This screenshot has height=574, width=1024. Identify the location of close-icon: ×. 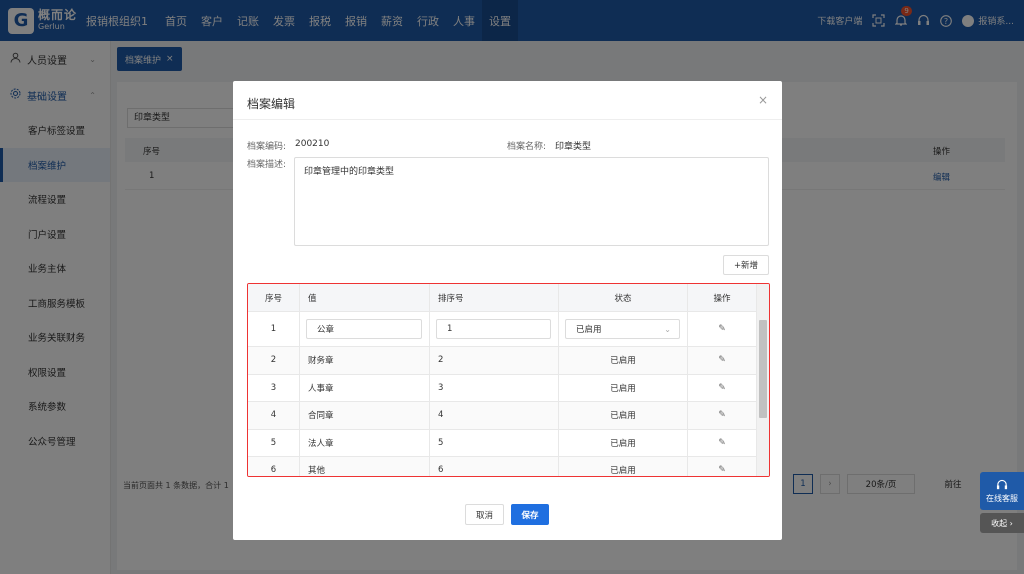
(763, 100).